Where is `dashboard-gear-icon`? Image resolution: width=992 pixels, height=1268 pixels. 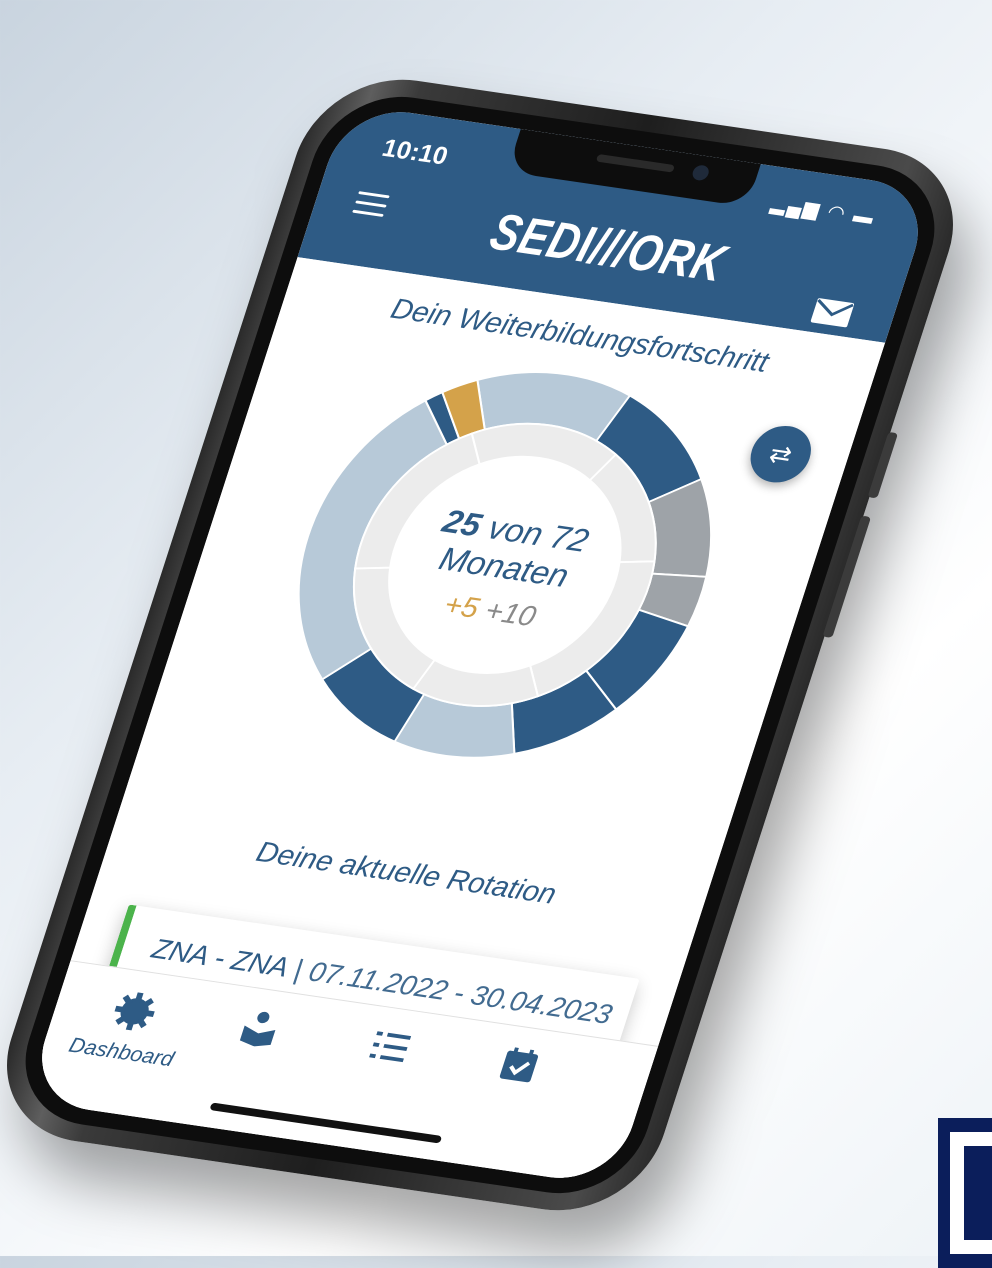
dashboard-gear-icon is located at coordinates (134, 1011).